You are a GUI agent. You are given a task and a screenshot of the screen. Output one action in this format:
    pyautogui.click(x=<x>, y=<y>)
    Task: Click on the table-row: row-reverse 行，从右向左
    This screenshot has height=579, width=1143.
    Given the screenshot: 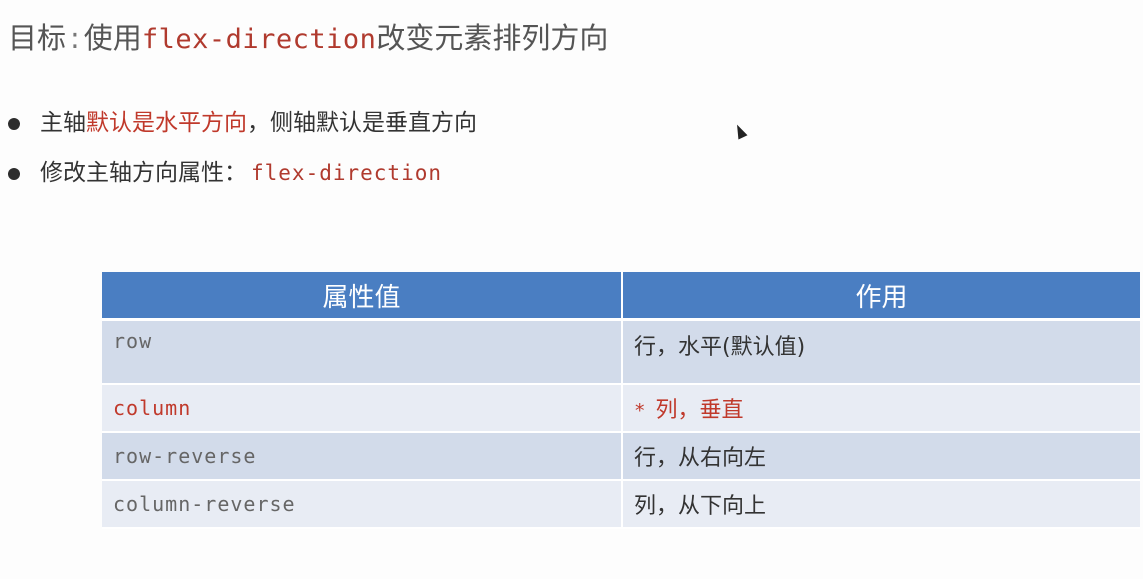 What is the action you would take?
    pyautogui.click(x=621, y=456)
    